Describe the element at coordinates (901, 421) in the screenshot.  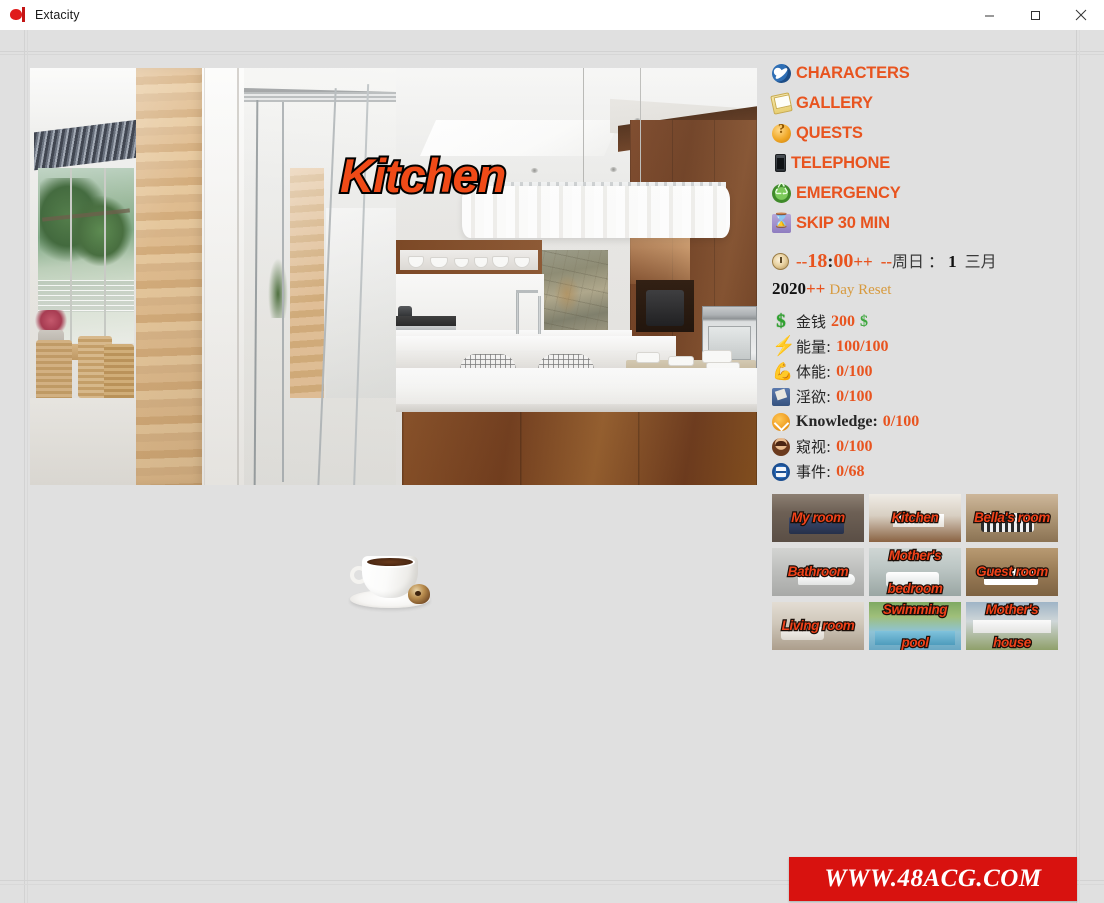
I see `stat-value-knowledge: 0/100` at that location.